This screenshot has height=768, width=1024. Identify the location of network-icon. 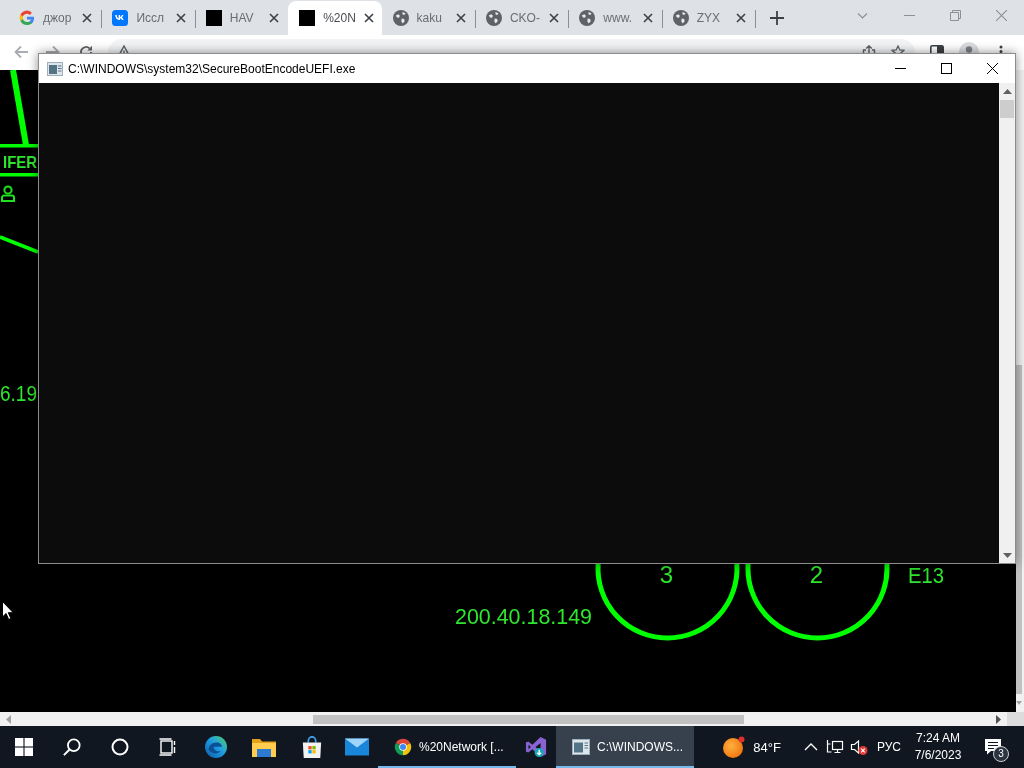
(834, 747).